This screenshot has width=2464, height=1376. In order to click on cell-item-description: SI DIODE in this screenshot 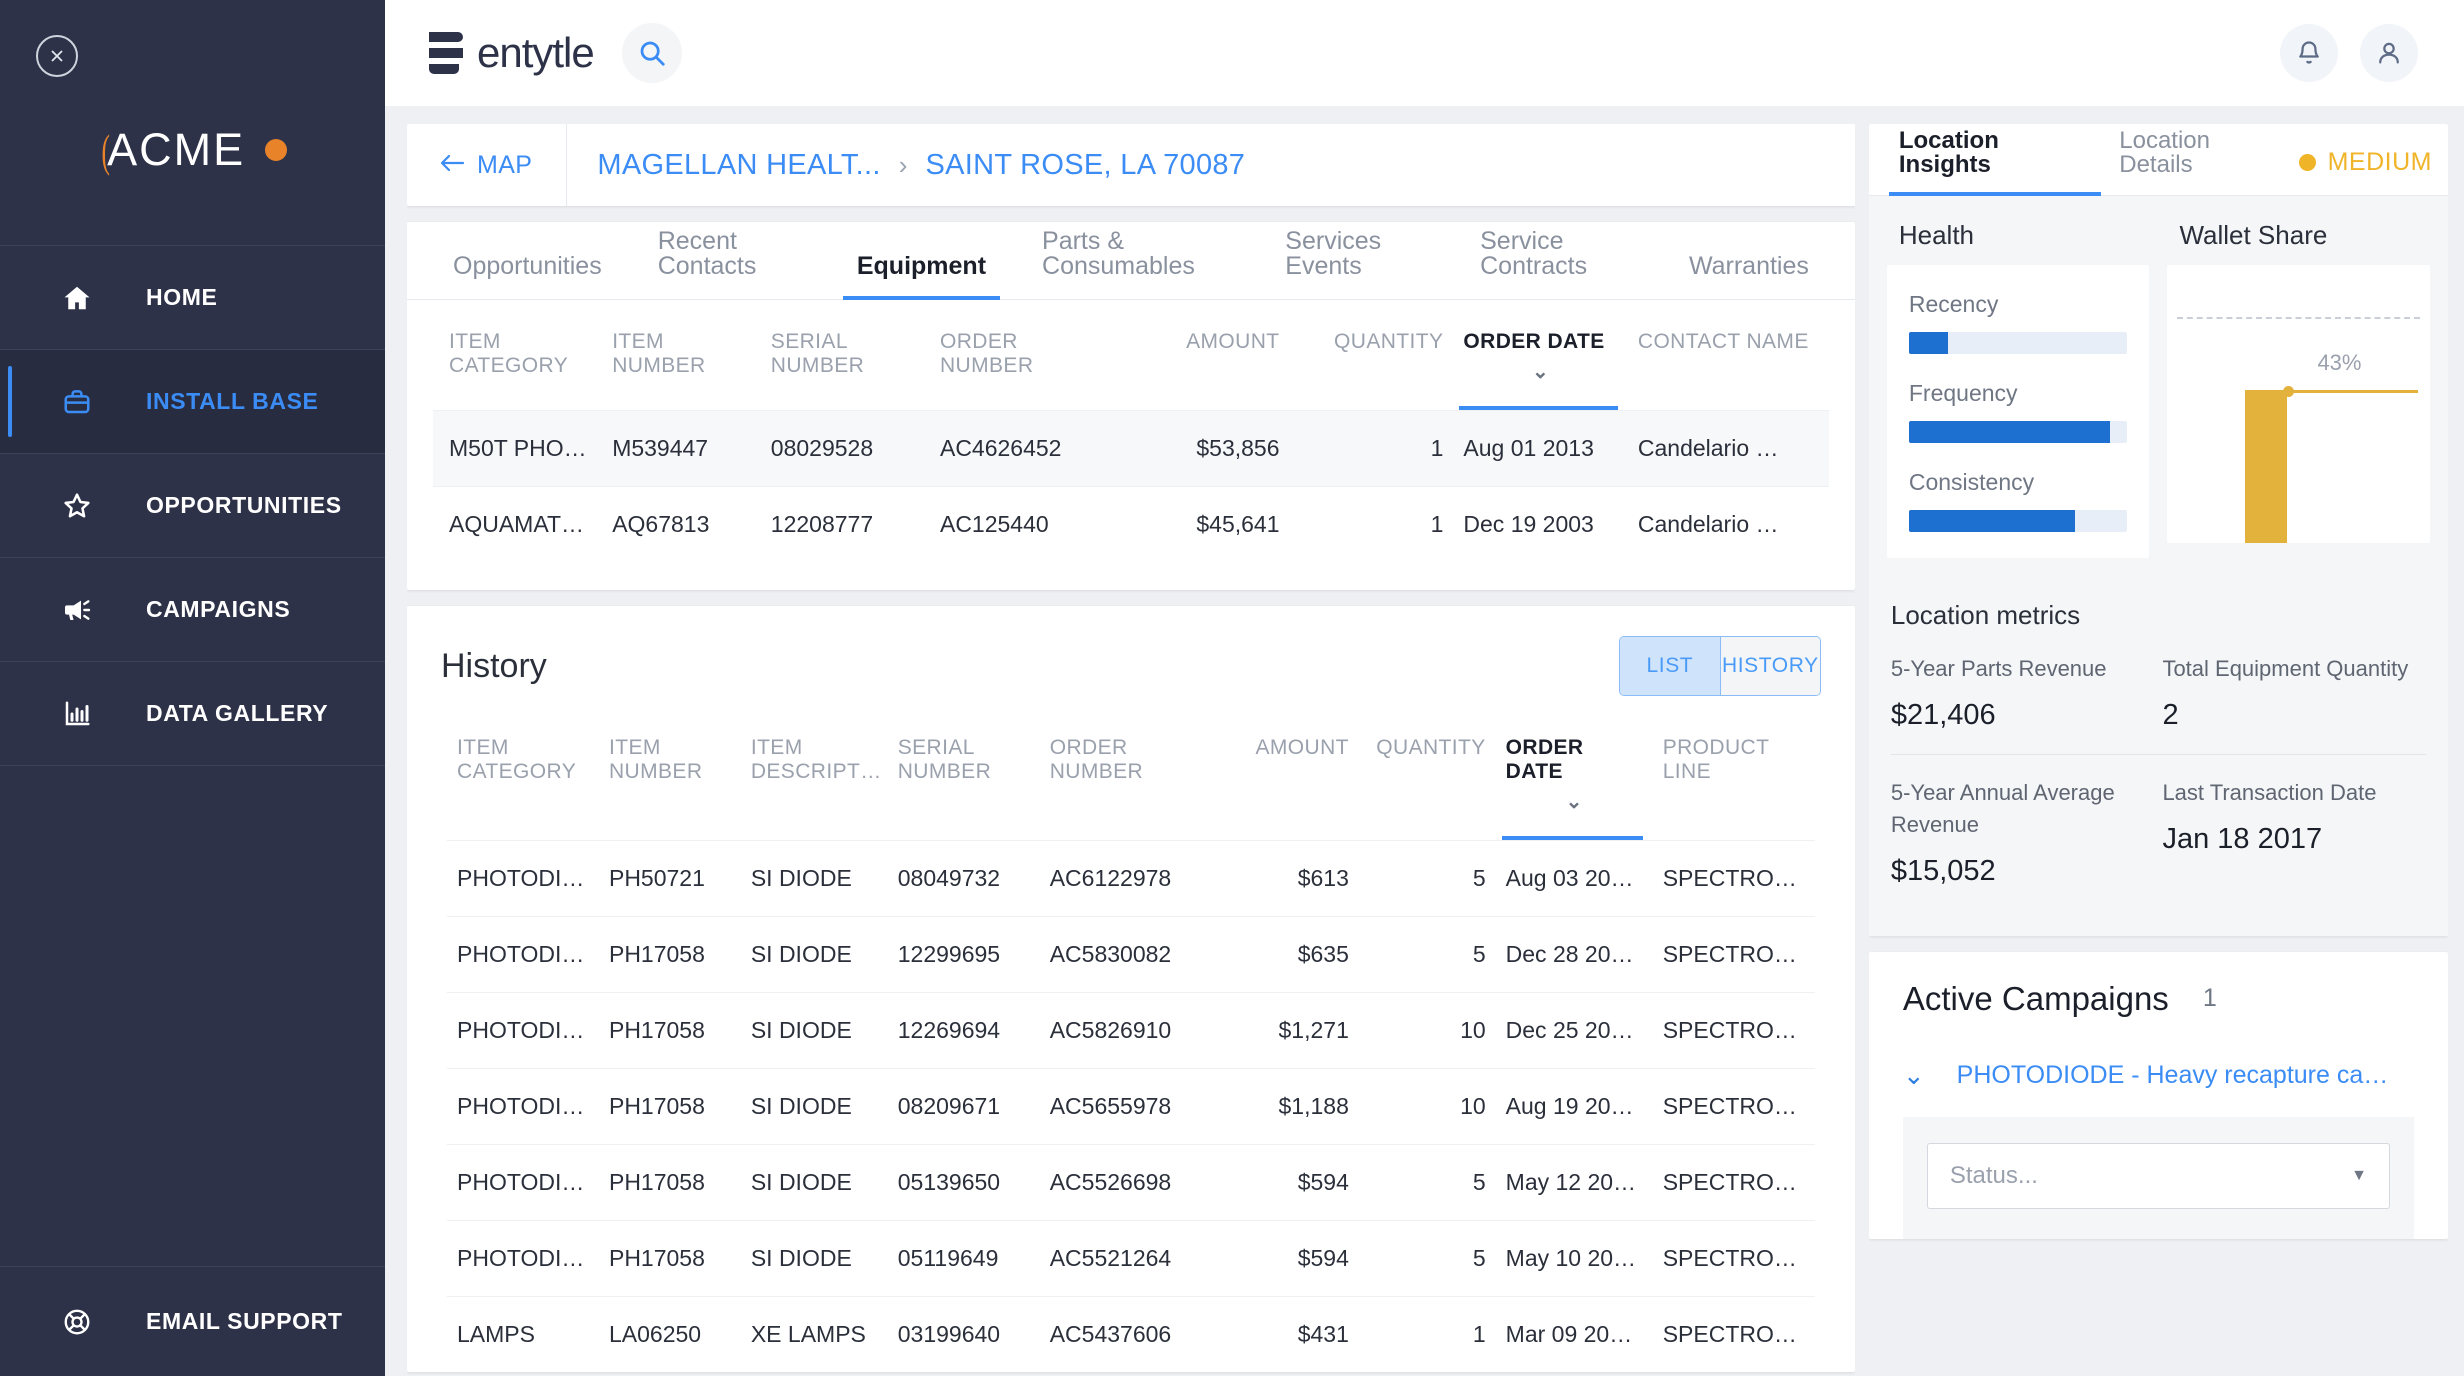, I will do `click(814, 1258)`.